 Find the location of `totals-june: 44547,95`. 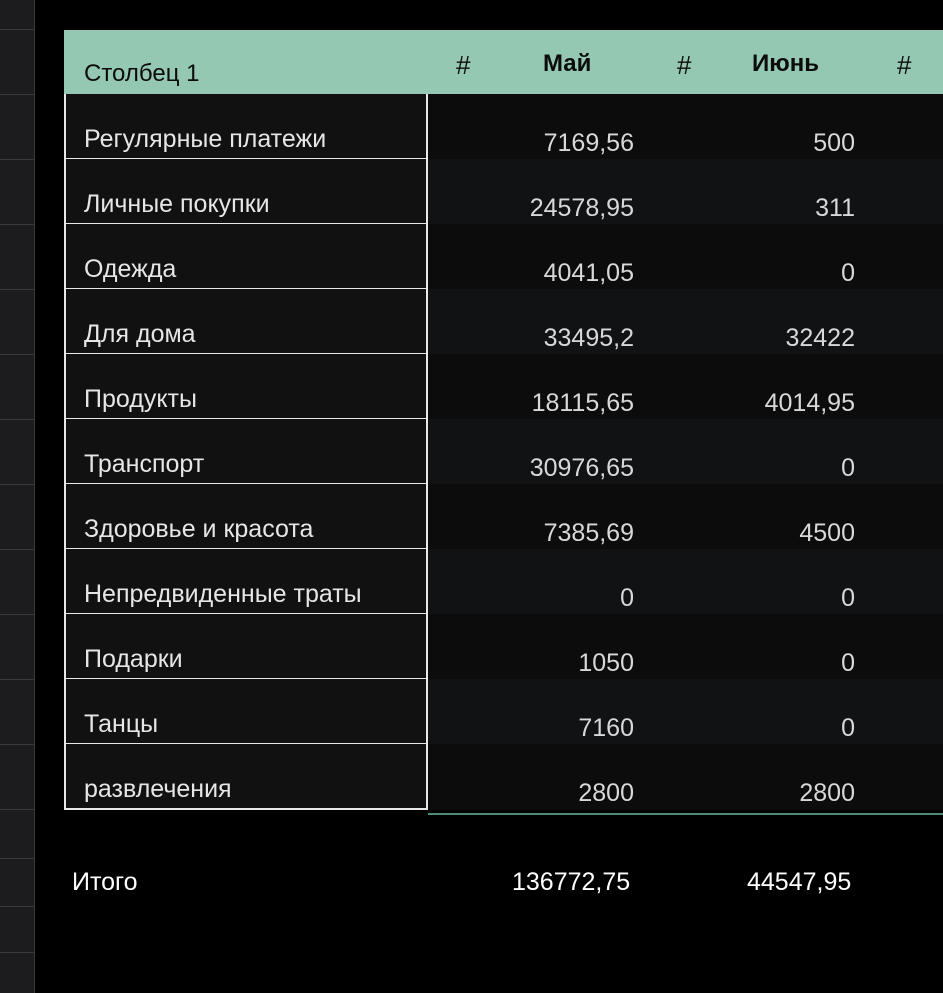

totals-june: 44547,95 is located at coordinates (799, 882).